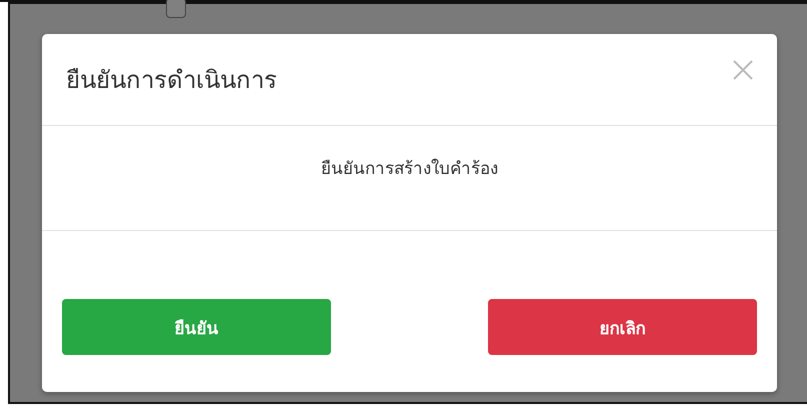 The image size is (807, 416). I want to click on close-button, so click(743, 70).